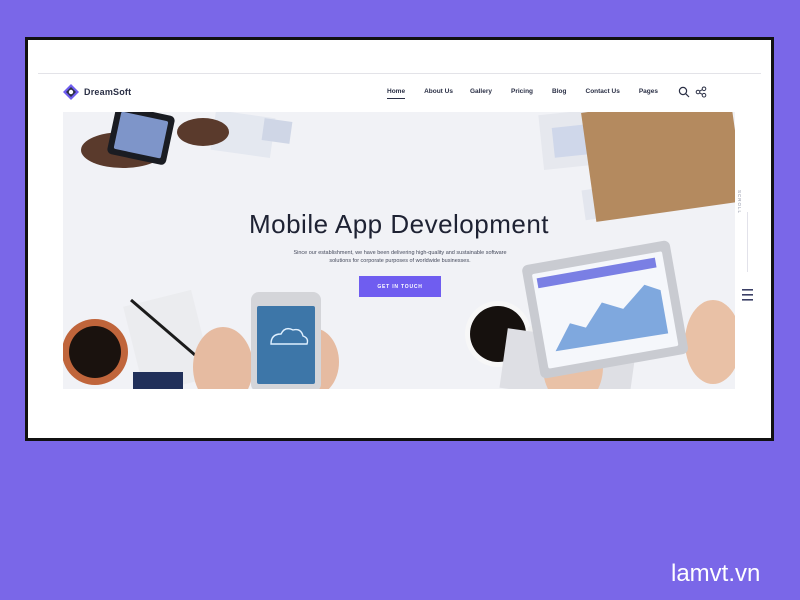 The image size is (800, 600). I want to click on top-divider, so click(399, 73).